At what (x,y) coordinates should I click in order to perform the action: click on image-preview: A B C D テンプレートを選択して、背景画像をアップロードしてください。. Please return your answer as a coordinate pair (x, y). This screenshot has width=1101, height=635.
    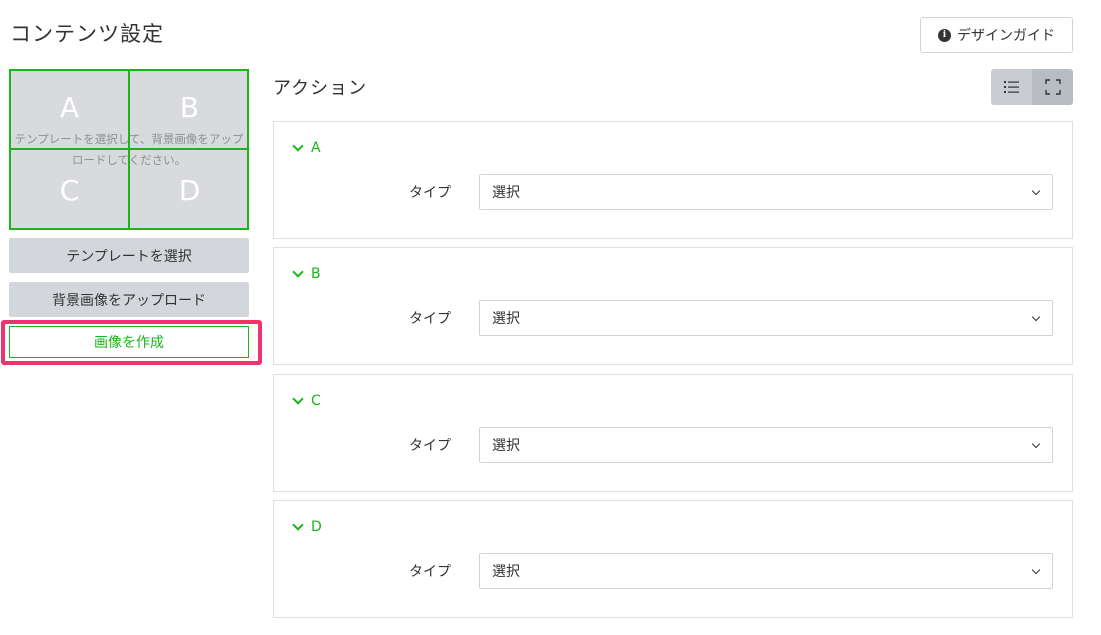
    Looking at the image, I should click on (129, 149).